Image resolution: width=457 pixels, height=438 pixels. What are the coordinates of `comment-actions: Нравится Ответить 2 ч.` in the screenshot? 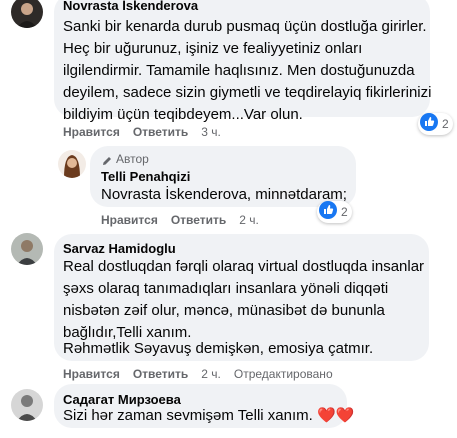 It's located at (180, 220).